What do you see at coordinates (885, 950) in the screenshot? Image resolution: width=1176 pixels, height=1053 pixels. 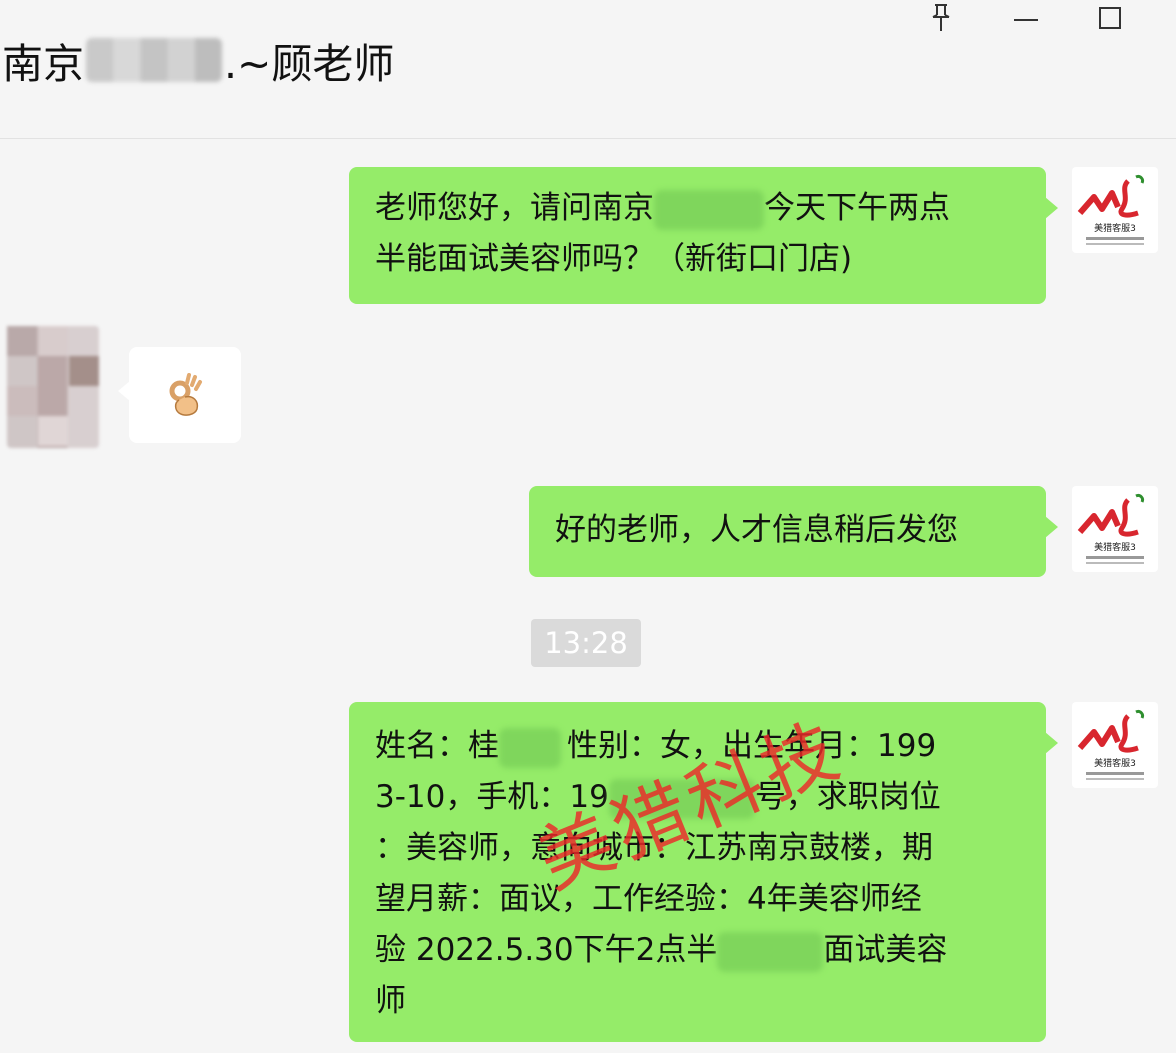 I see `message-text: 面试美容` at bounding box center [885, 950].